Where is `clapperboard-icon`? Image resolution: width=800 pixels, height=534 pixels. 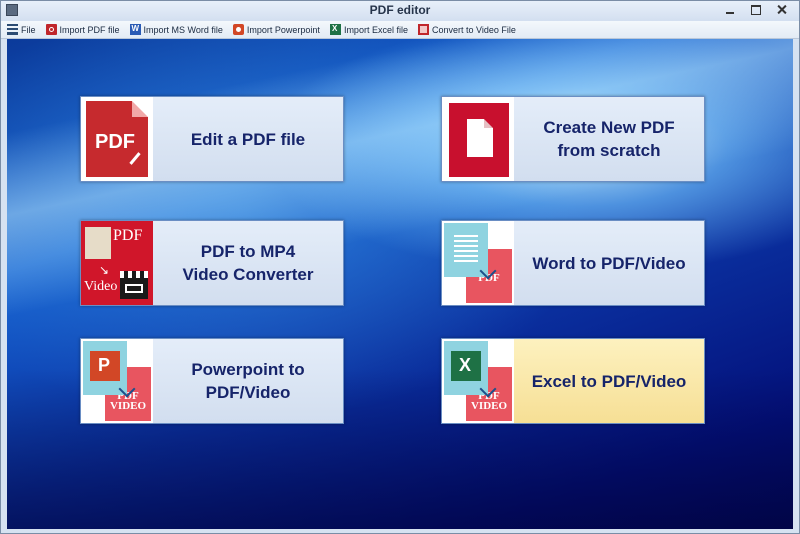
clapperboard-icon is located at coordinates (134, 285).